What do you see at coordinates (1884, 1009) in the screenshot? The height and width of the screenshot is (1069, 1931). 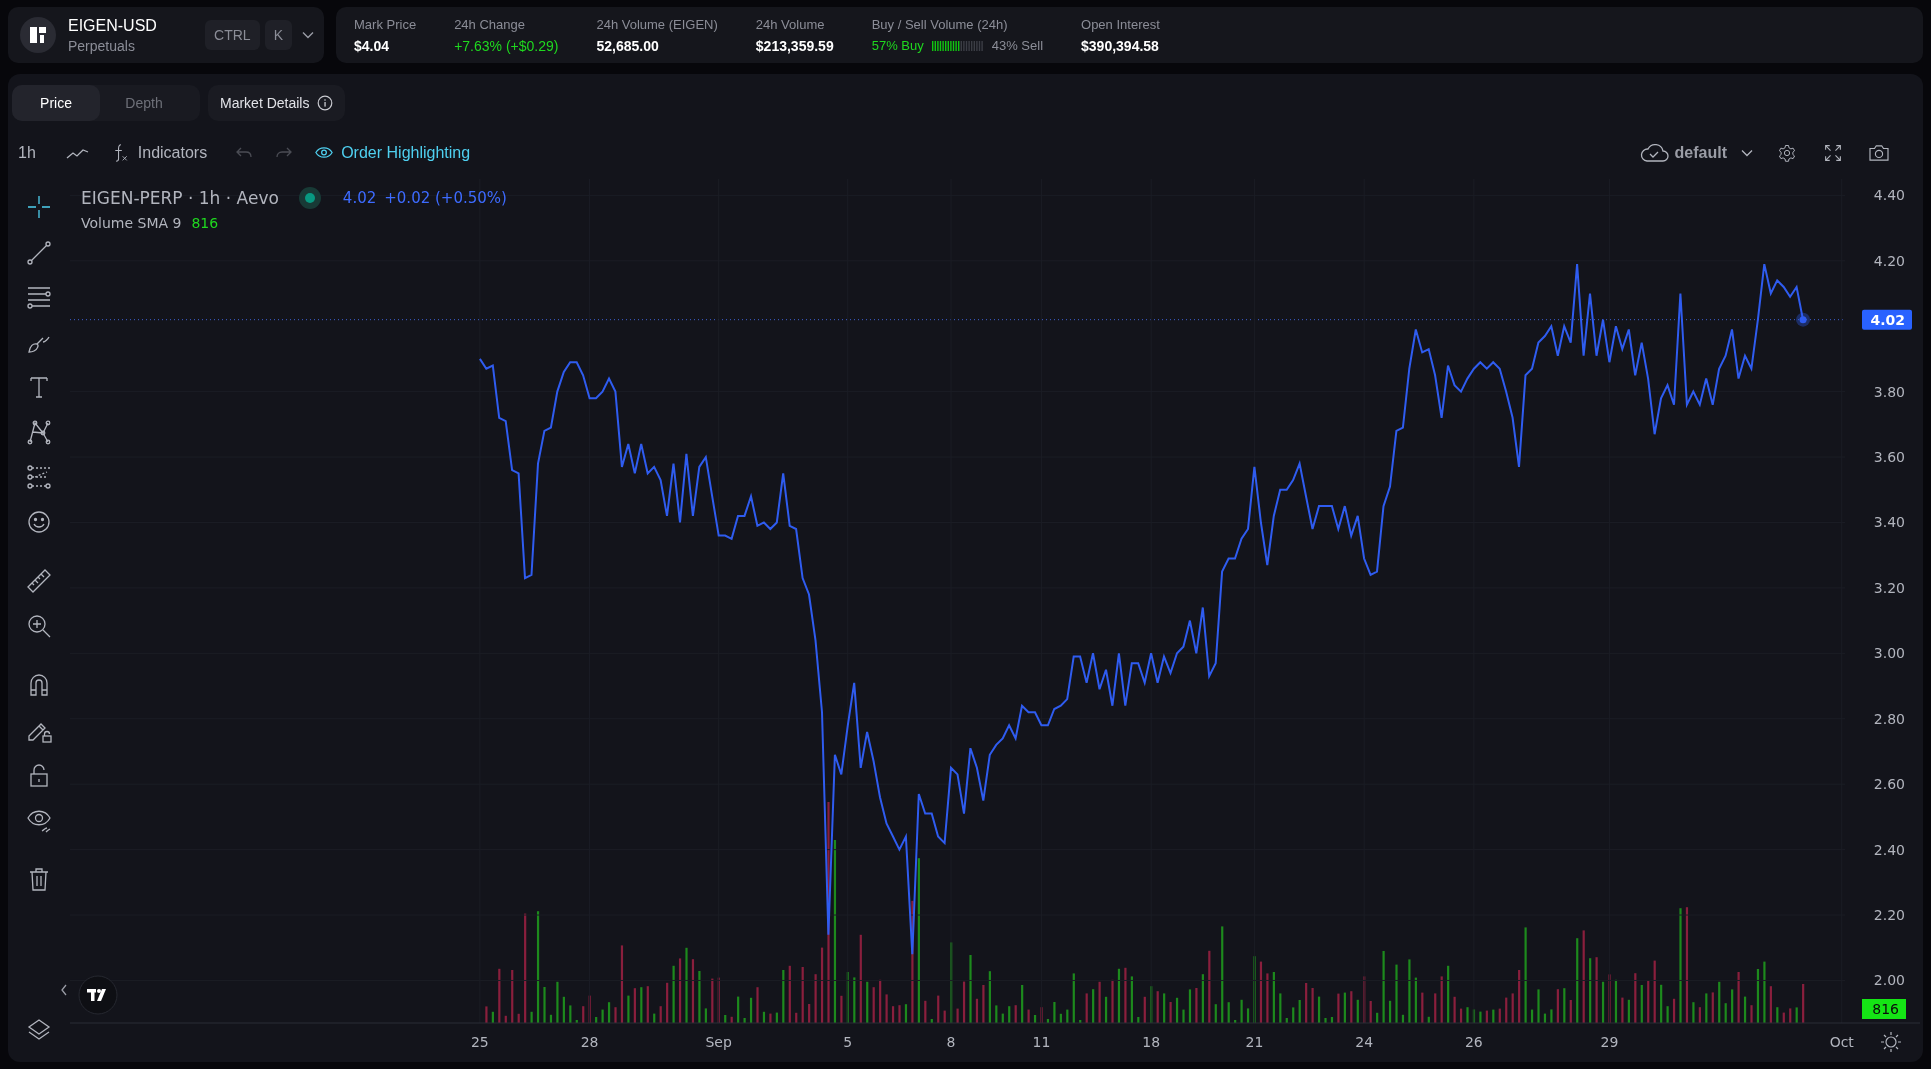 I see `volume-badge: 816` at bounding box center [1884, 1009].